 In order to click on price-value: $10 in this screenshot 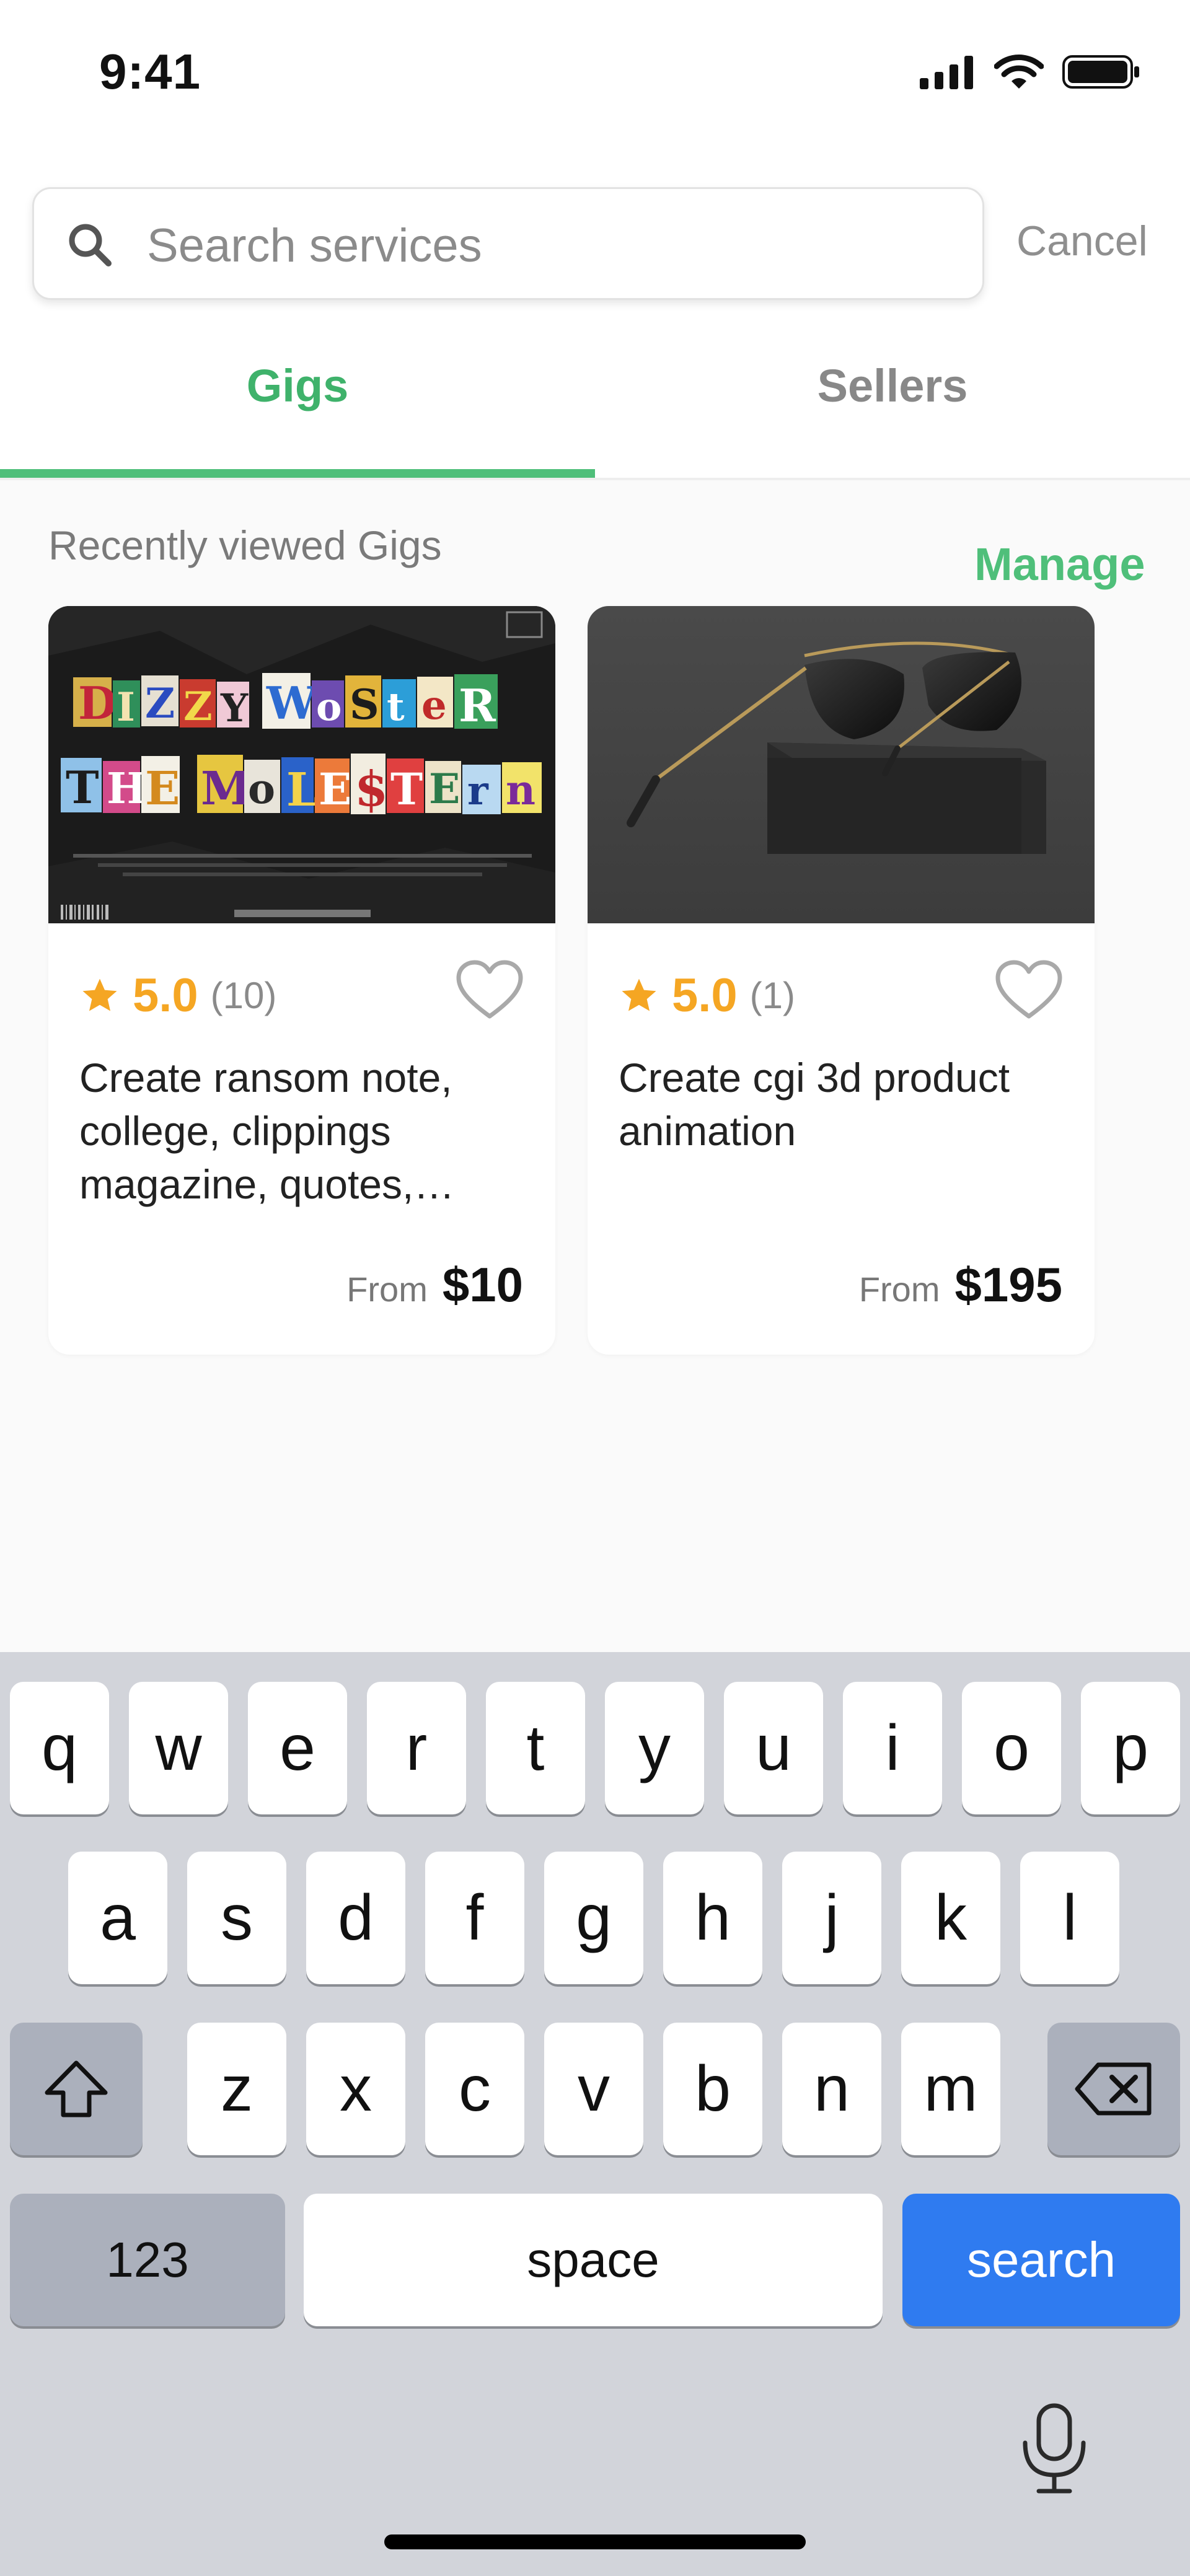, I will do `click(482, 1284)`.